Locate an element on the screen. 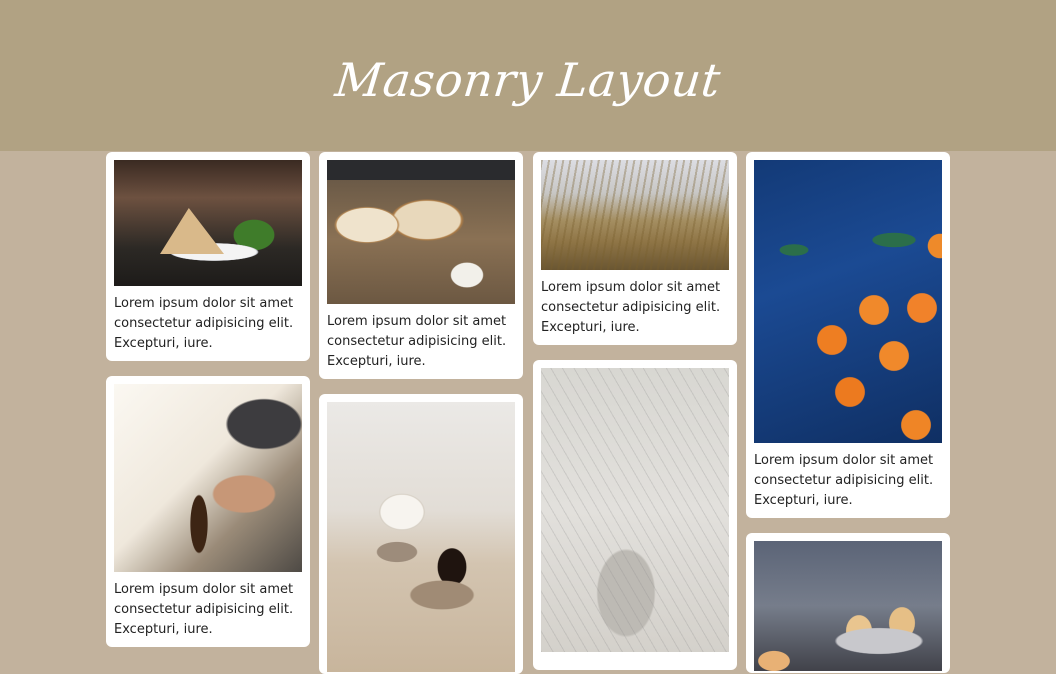 Image resolution: width=1056 pixels, height=674 pixels. drinks-on-table-image is located at coordinates (208, 478).